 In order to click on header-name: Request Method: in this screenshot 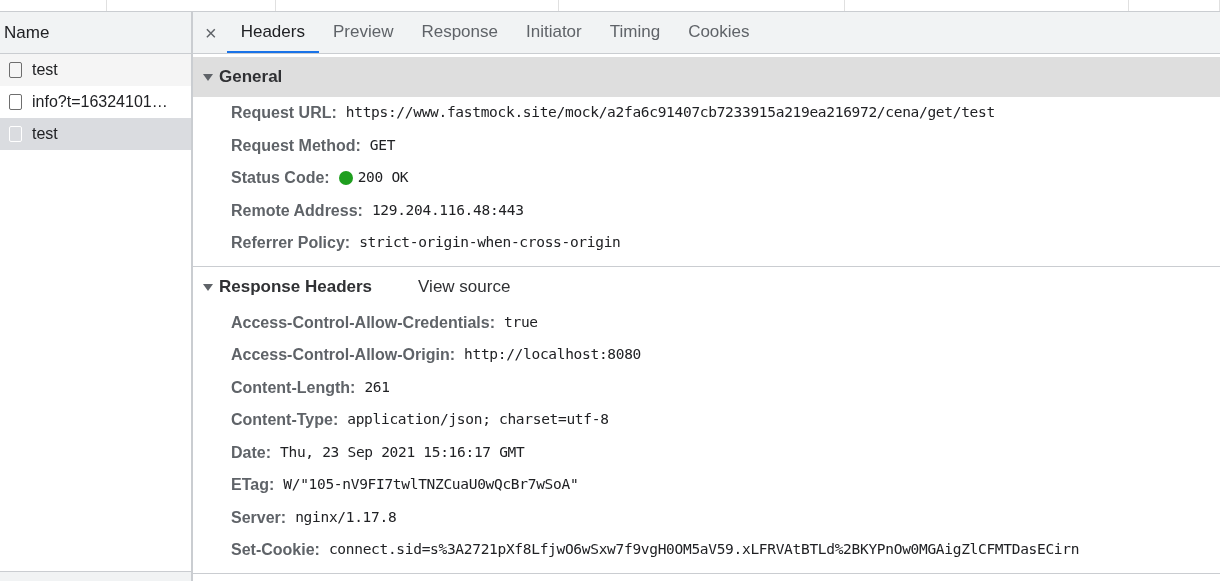, I will do `click(296, 145)`.